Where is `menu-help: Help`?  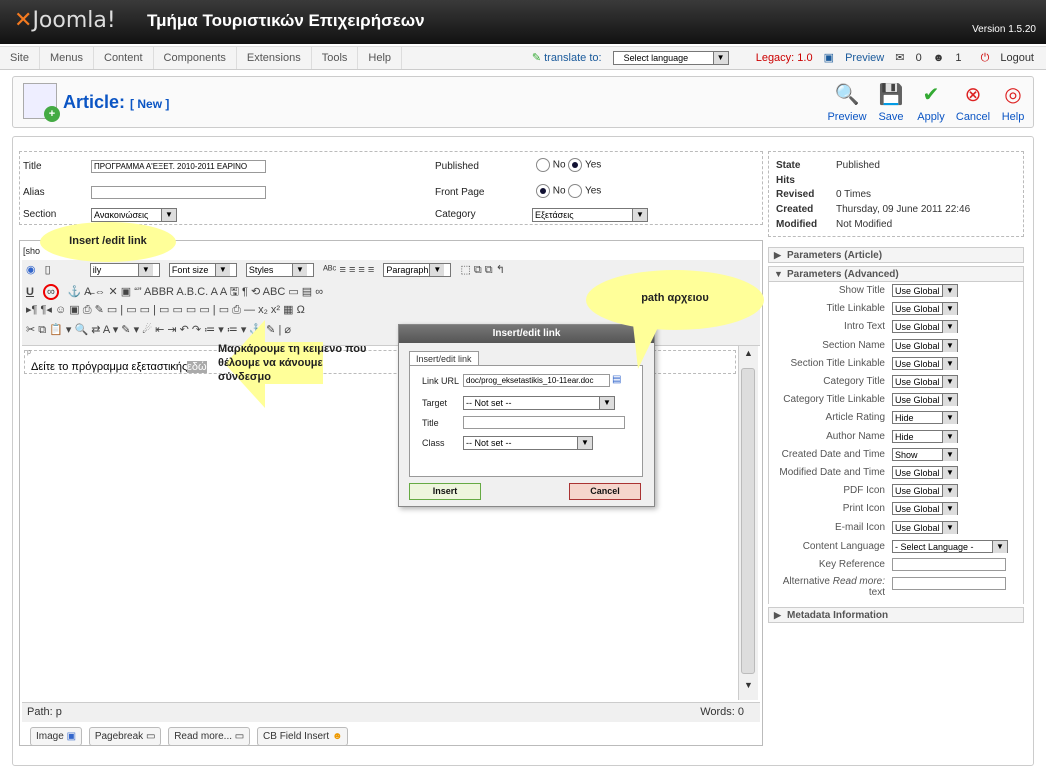 menu-help: Help is located at coordinates (380, 58).